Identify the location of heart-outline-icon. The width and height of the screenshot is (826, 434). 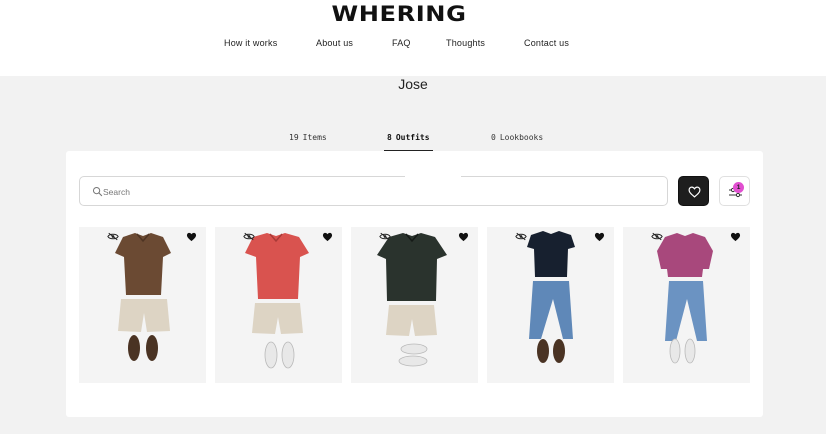
(694, 192).